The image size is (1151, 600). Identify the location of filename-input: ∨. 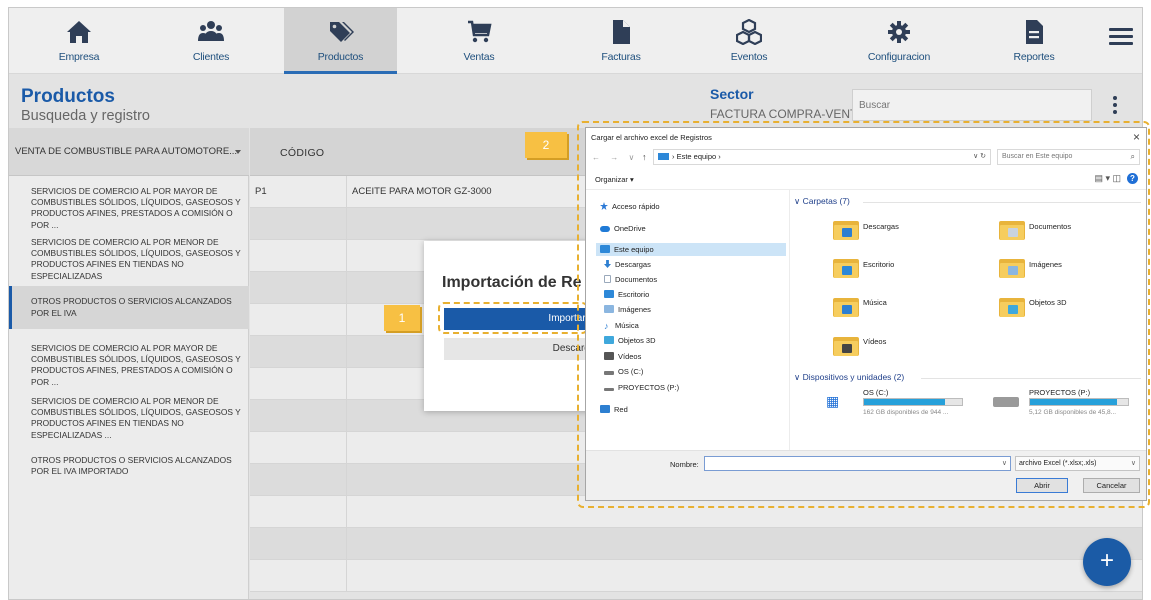
(857, 463).